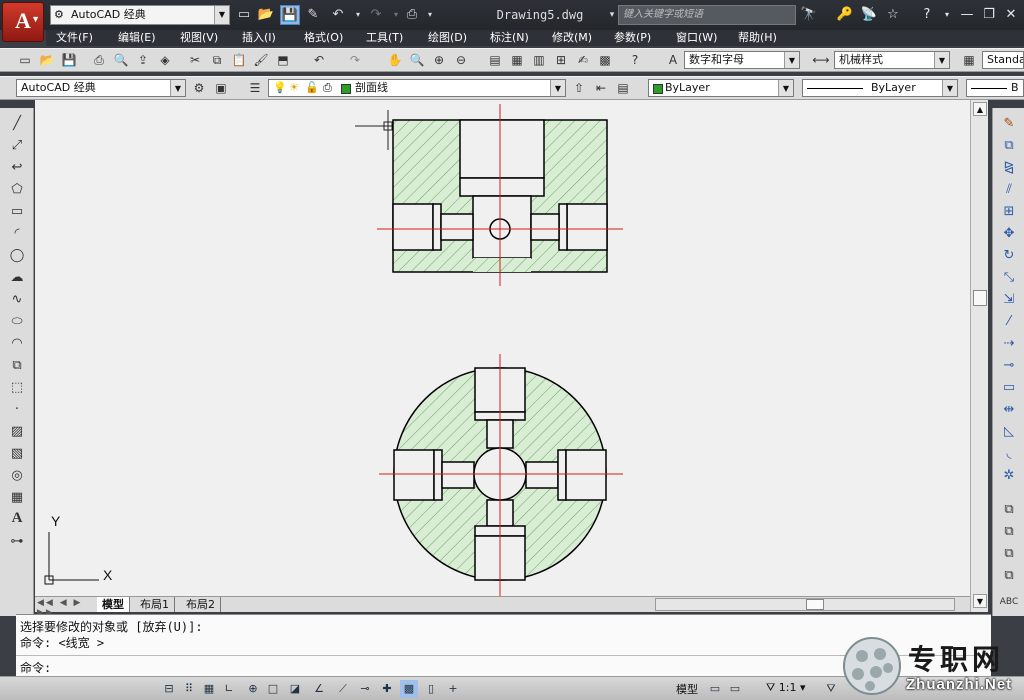 The image size is (1024, 700). I want to click on color-dropdown: ByLayer ▼, so click(721, 88).